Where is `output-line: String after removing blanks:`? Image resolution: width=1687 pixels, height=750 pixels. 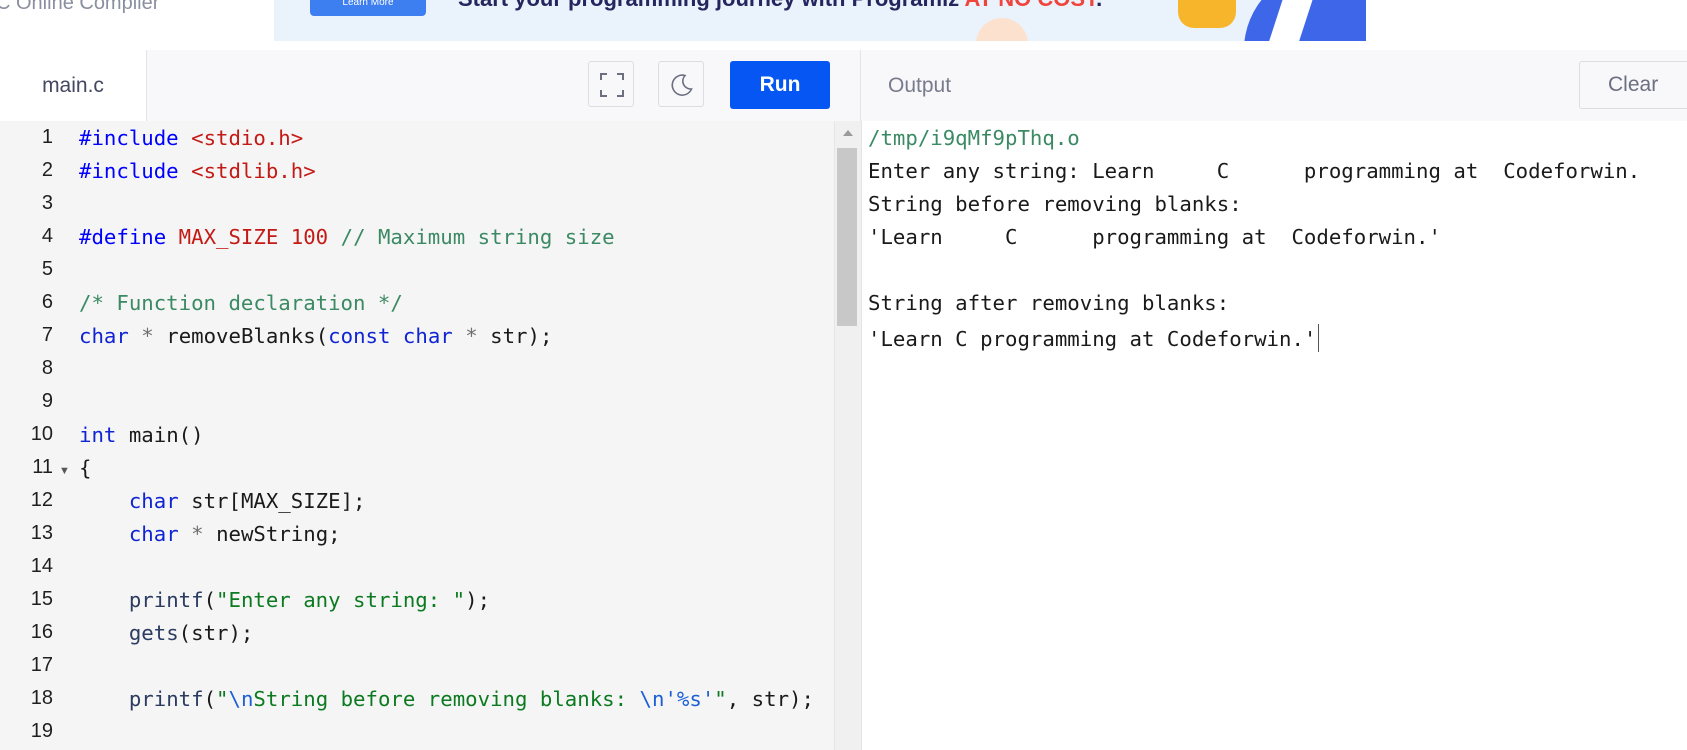 output-line: String after removing blanks: is located at coordinates (1049, 303).